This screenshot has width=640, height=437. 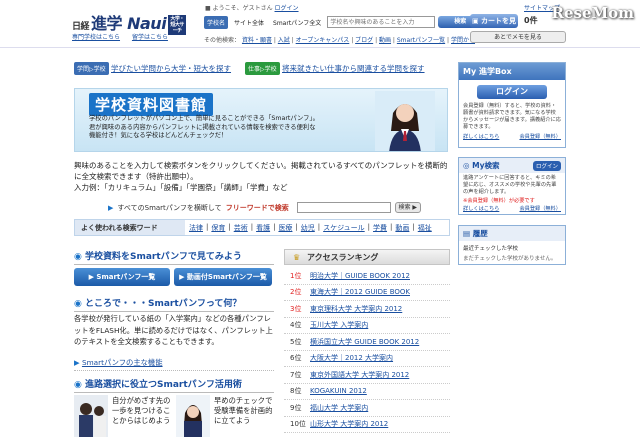 What do you see at coordinates (243, 410) in the screenshot?
I see `usage-right-text: 早めのチェックで受験準備を計画的に立てよう` at bounding box center [243, 410].